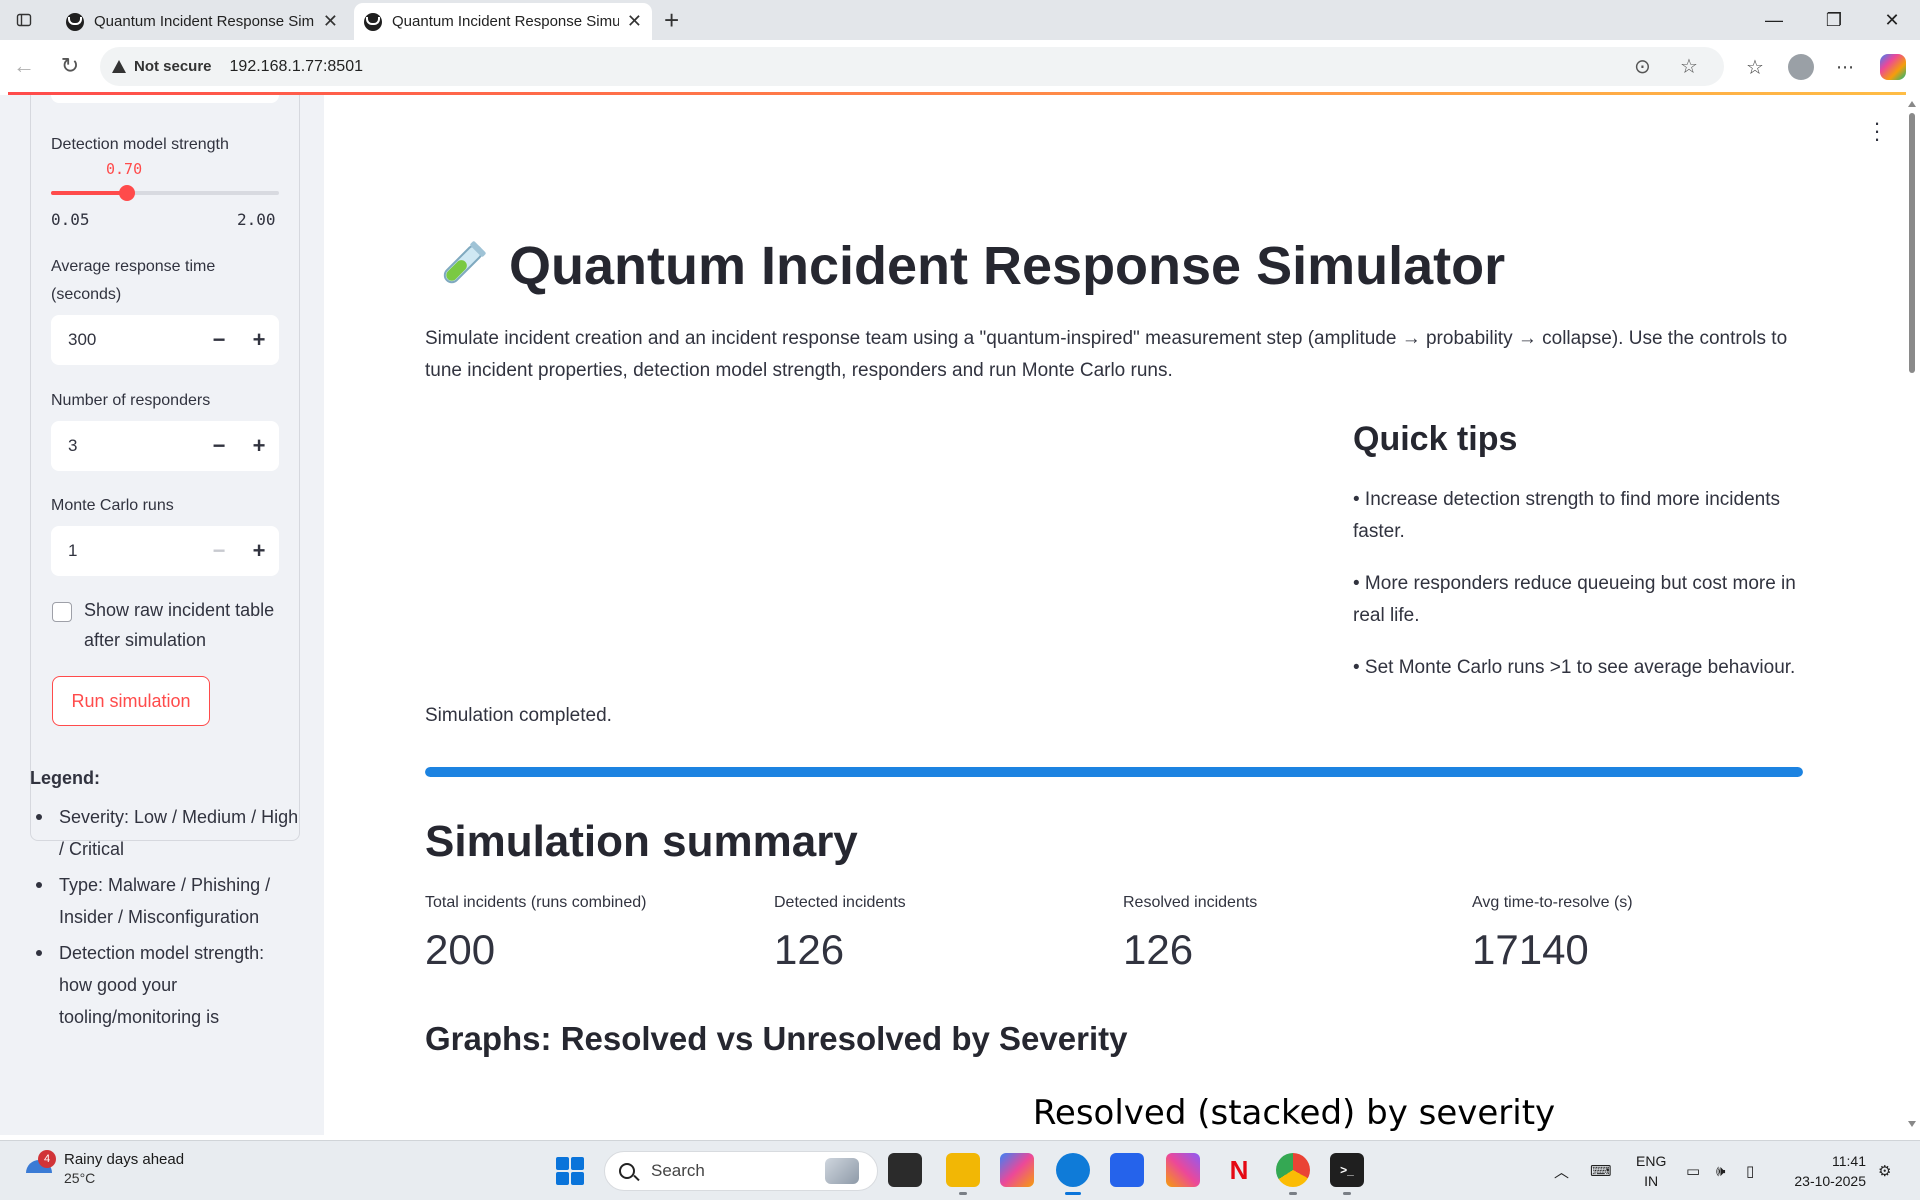  Describe the element at coordinates (1755, 67) in the screenshot. I see `favorites-icon: ☆` at that location.